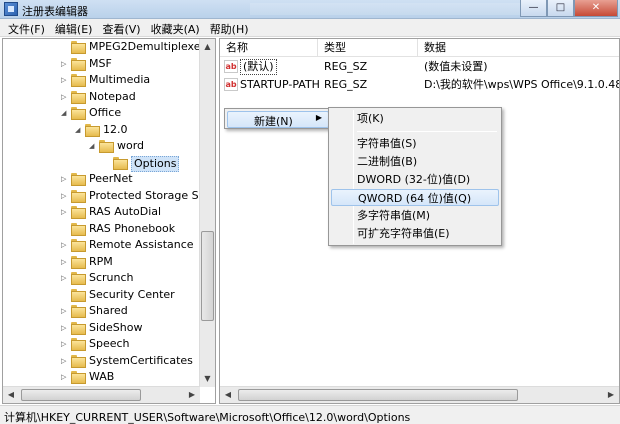  What do you see at coordinates (415, 143) in the screenshot?
I see `menu-item-string: 字符串值(S)` at bounding box center [415, 143].